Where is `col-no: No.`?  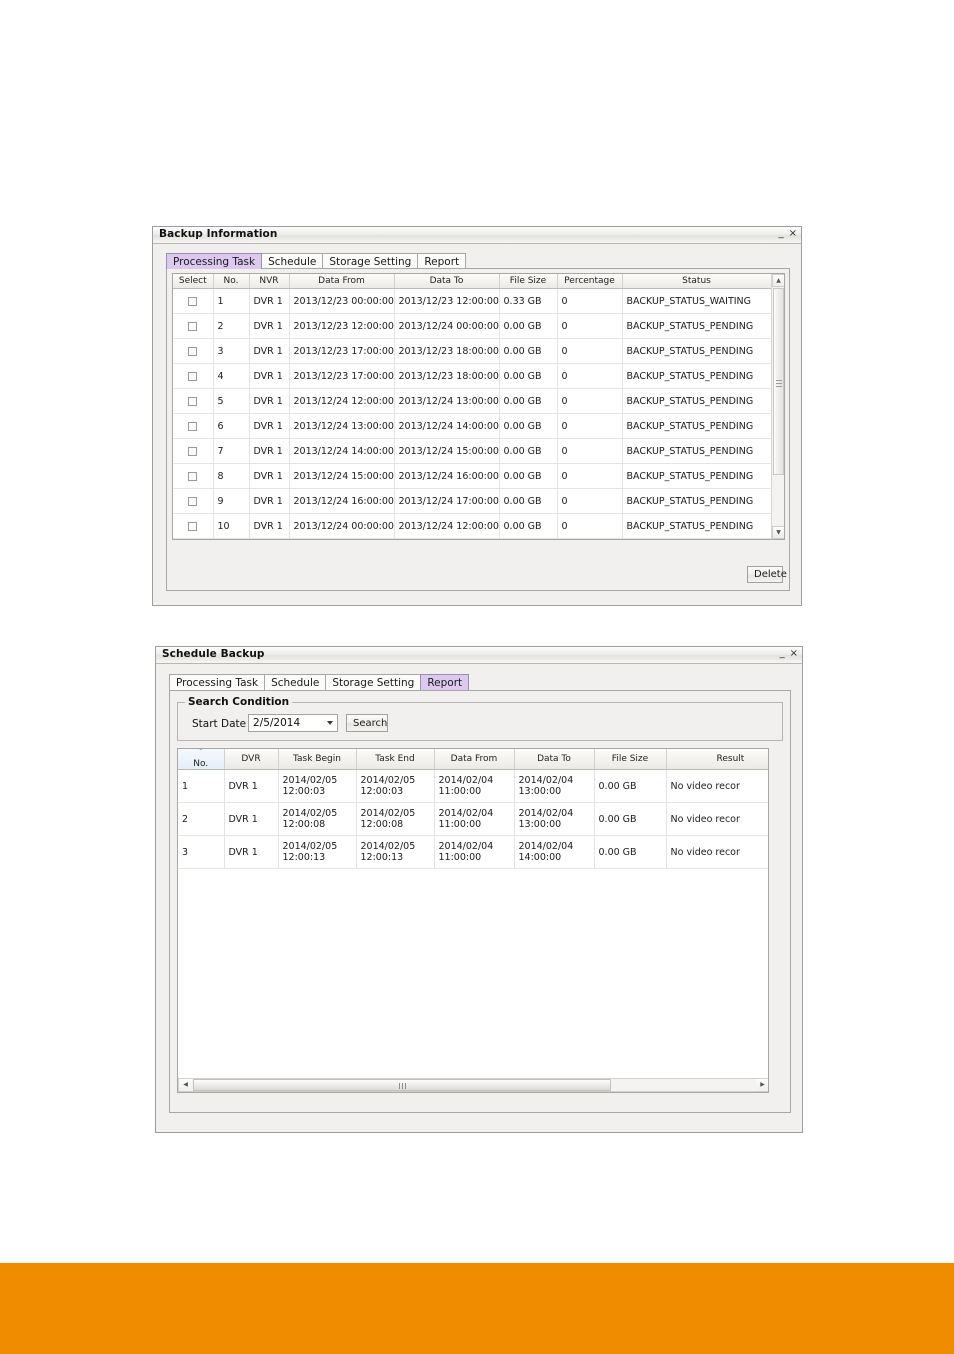
col-no: No. is located at coordinates (231, 281).